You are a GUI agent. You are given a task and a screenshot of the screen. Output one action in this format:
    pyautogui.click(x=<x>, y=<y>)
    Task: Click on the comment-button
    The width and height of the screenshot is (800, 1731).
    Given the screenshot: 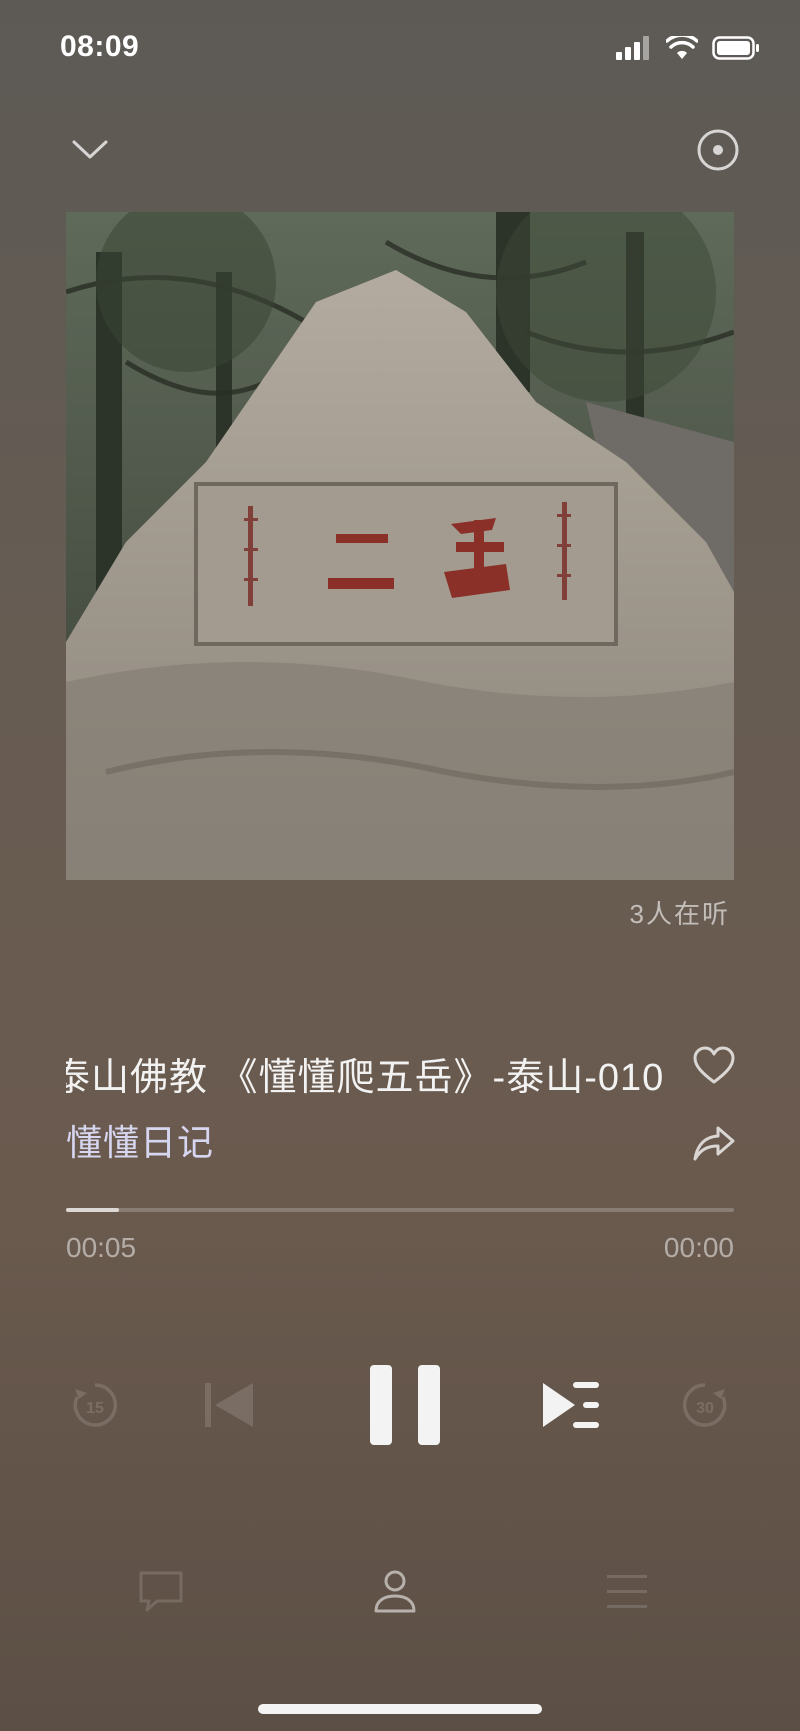 What is the action you would take?
    pyautogui.click(x=161, y=1591)
    